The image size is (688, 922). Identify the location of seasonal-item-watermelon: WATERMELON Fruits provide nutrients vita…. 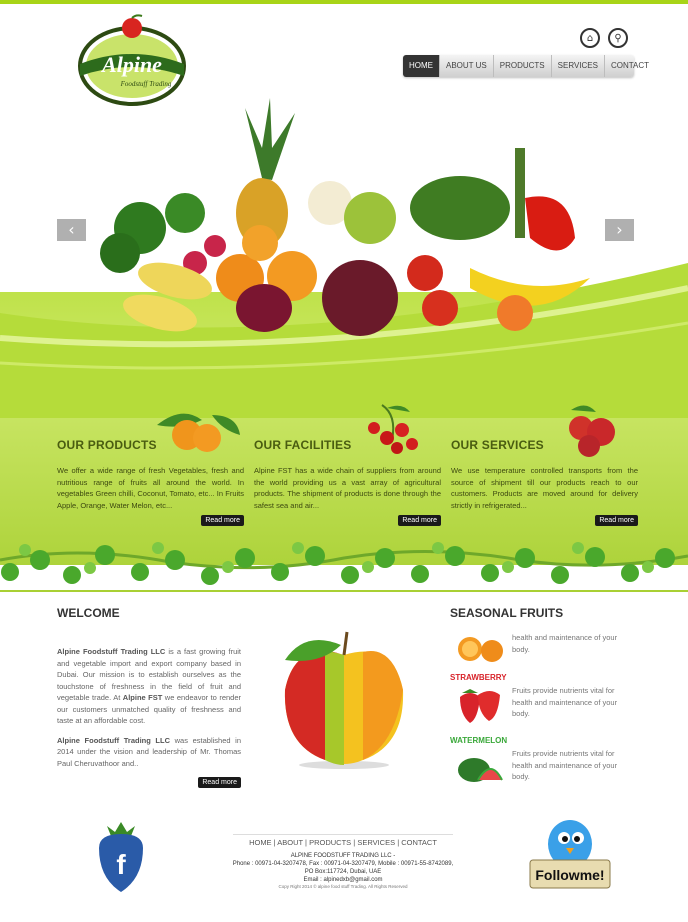
(542, 764).